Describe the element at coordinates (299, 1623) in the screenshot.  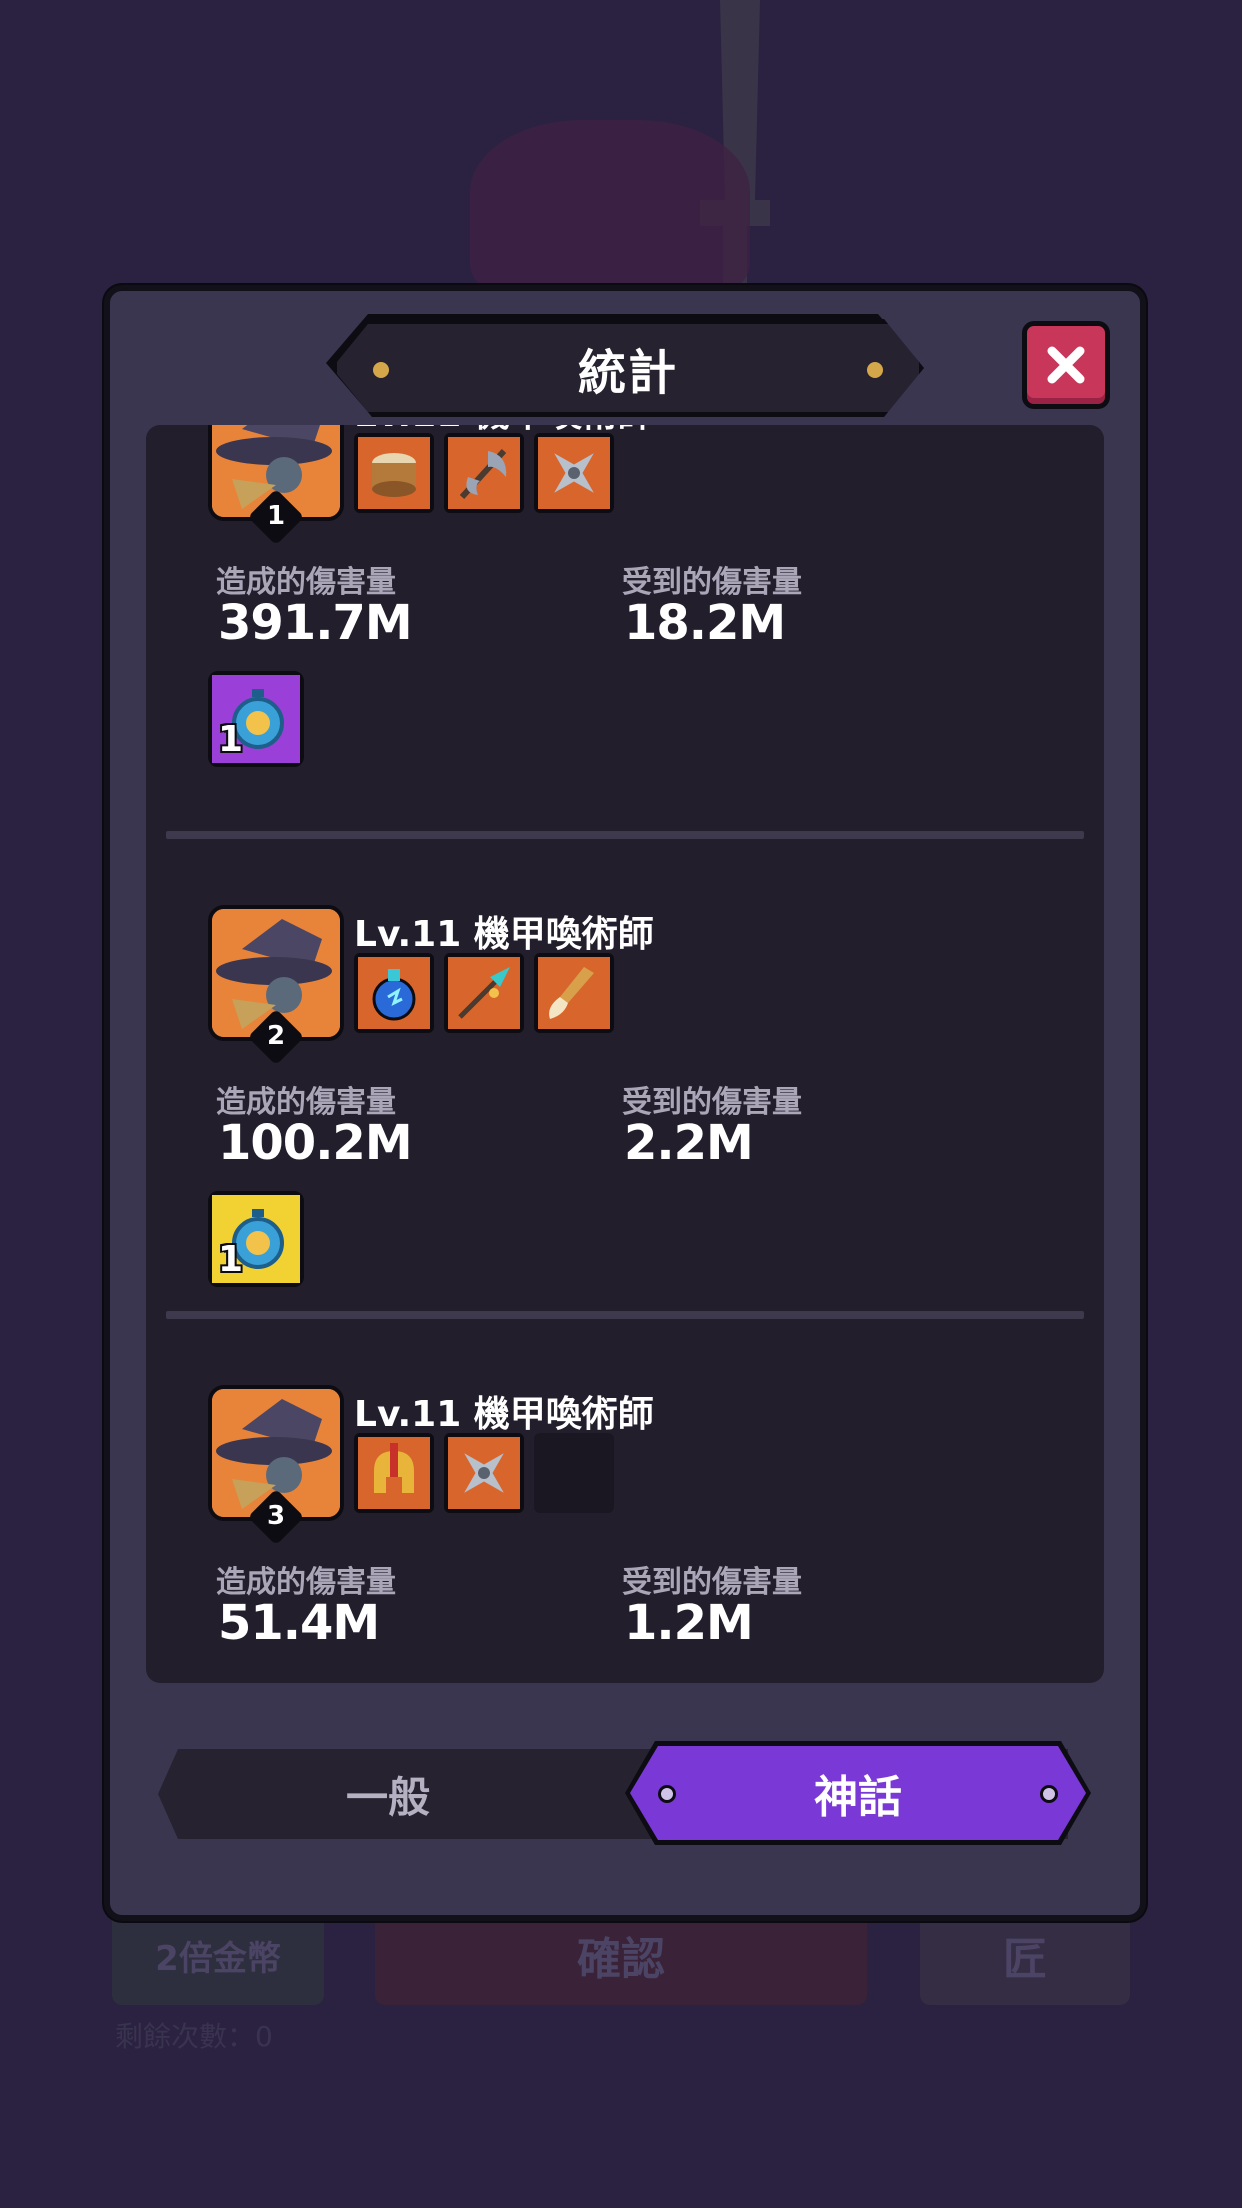
I see `damage-dealt-value: 51.4M` at that location.